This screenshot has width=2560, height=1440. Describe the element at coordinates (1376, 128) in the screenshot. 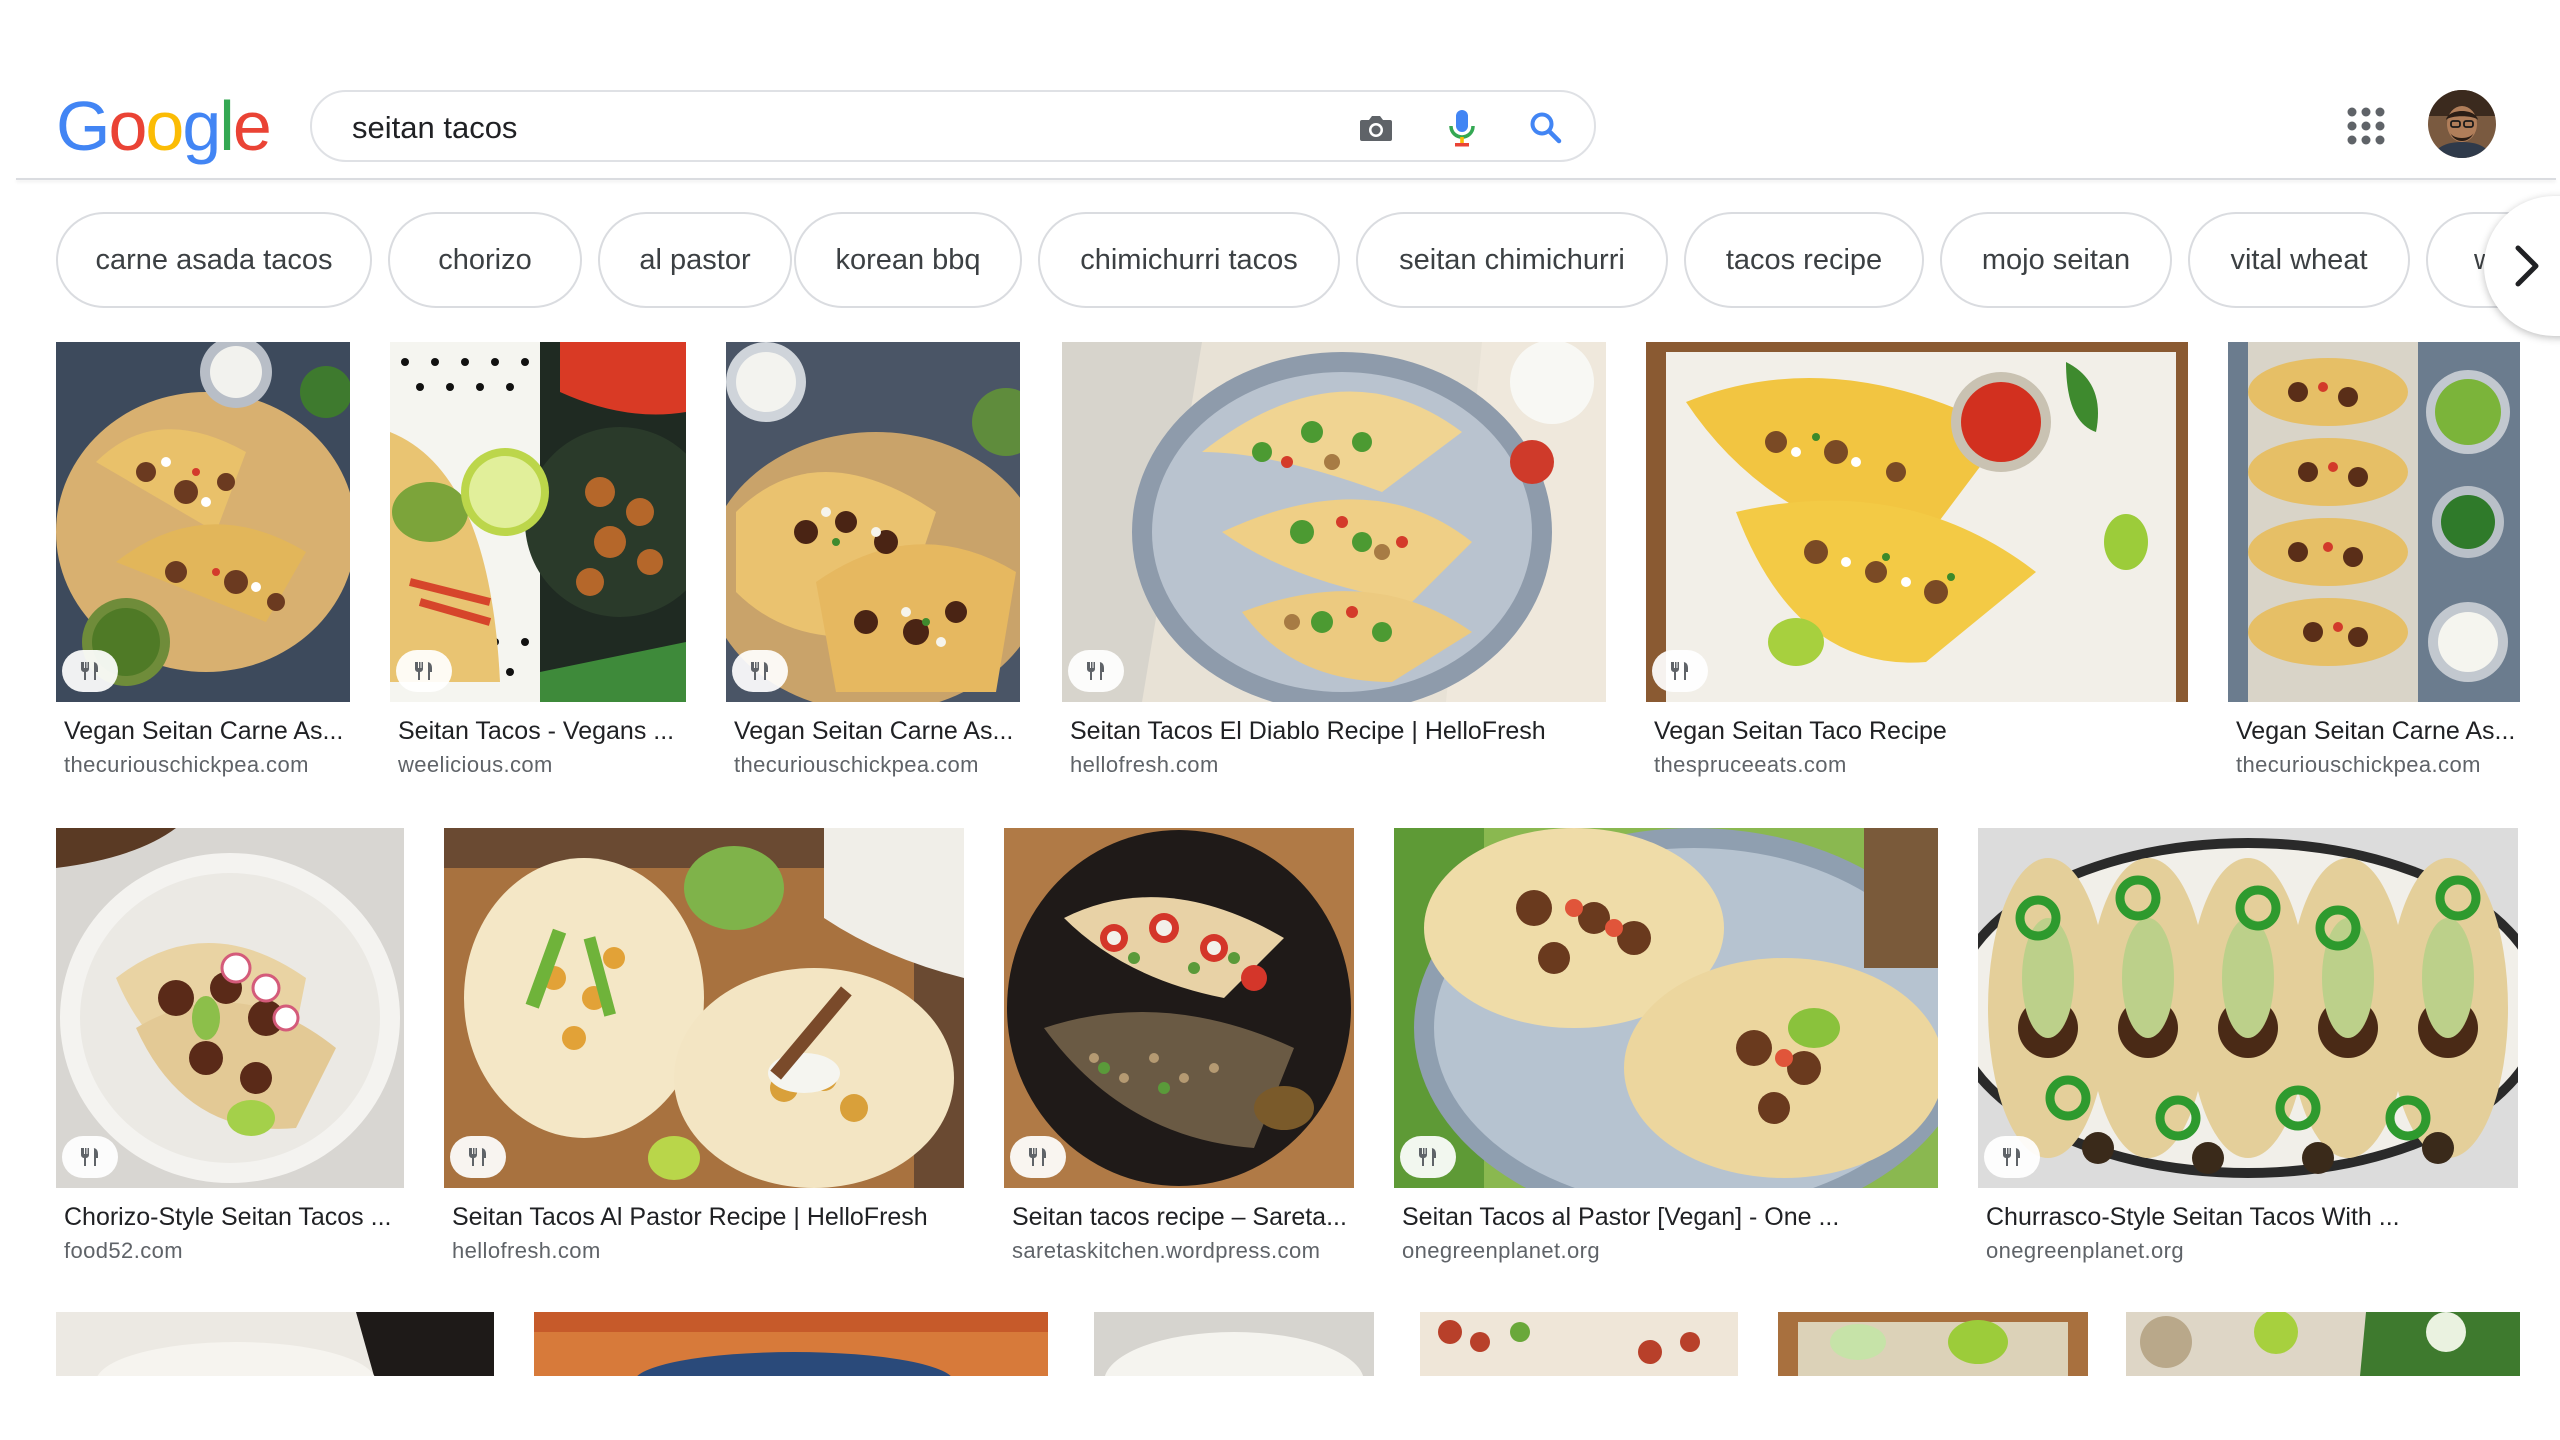

I see `camera-icon` at that location.